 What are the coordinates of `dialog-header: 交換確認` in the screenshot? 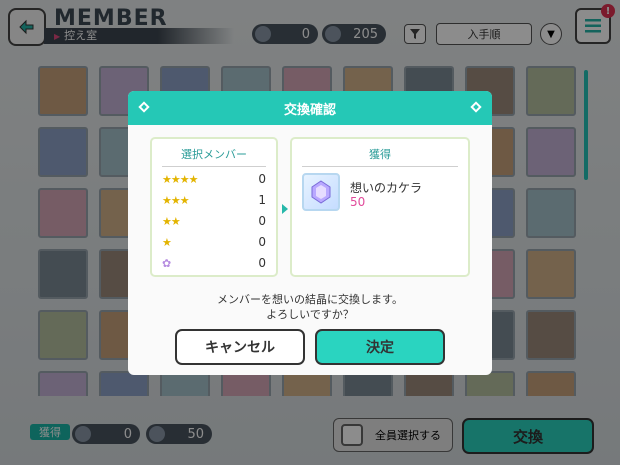 It's located at (310, 108).